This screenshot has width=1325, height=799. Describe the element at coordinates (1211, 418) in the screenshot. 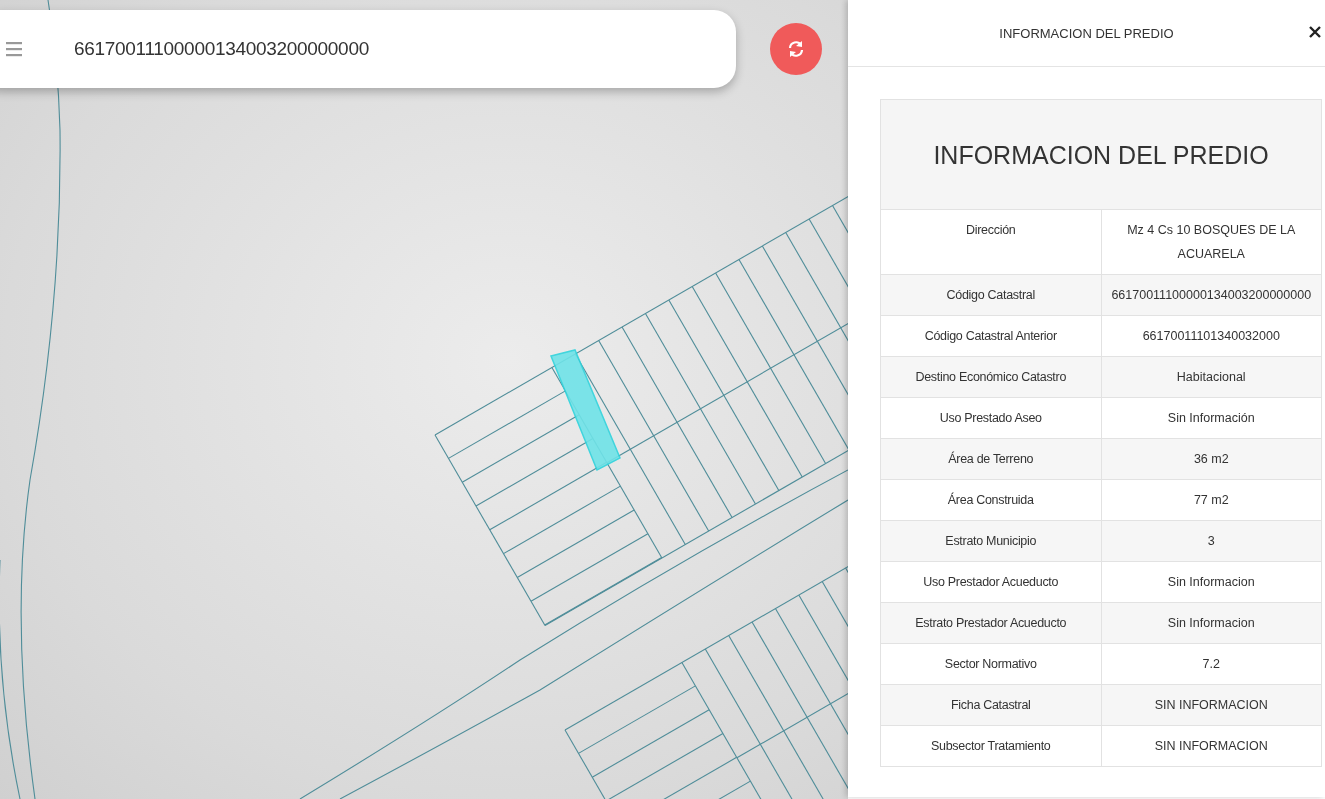

I see `field-value: Sin Información` at that location.